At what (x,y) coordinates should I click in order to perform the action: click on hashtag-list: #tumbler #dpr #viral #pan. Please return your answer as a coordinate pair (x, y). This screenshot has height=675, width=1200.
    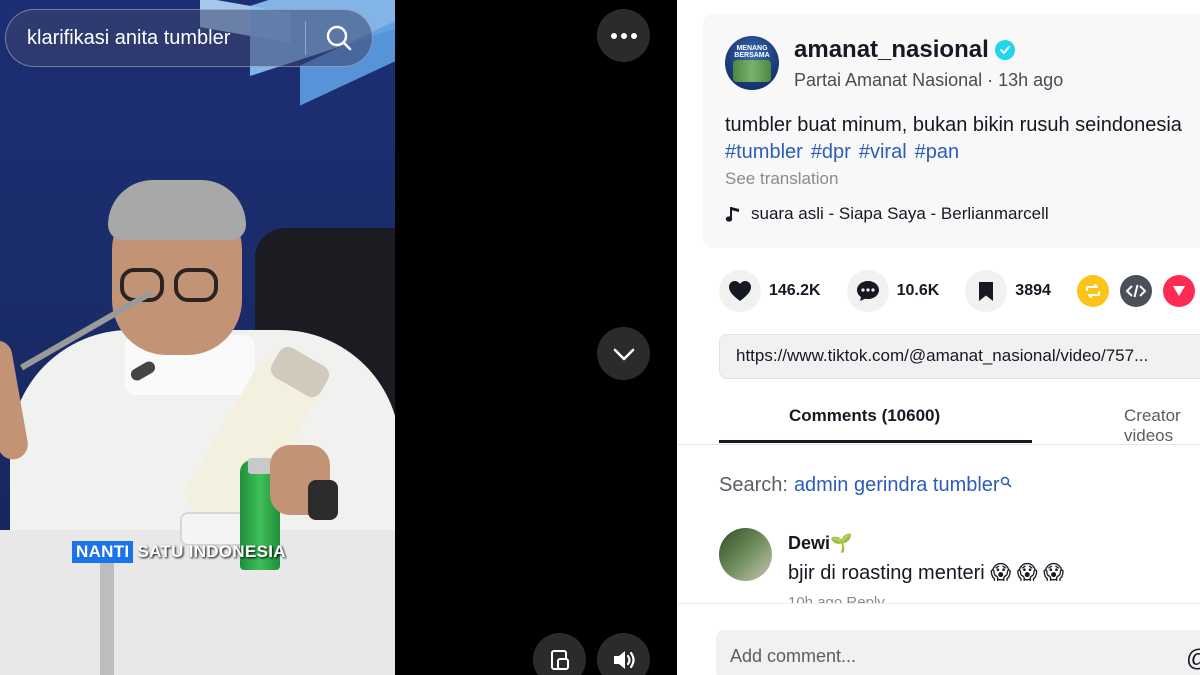
    Looking at the image, I should click on (842, 152).